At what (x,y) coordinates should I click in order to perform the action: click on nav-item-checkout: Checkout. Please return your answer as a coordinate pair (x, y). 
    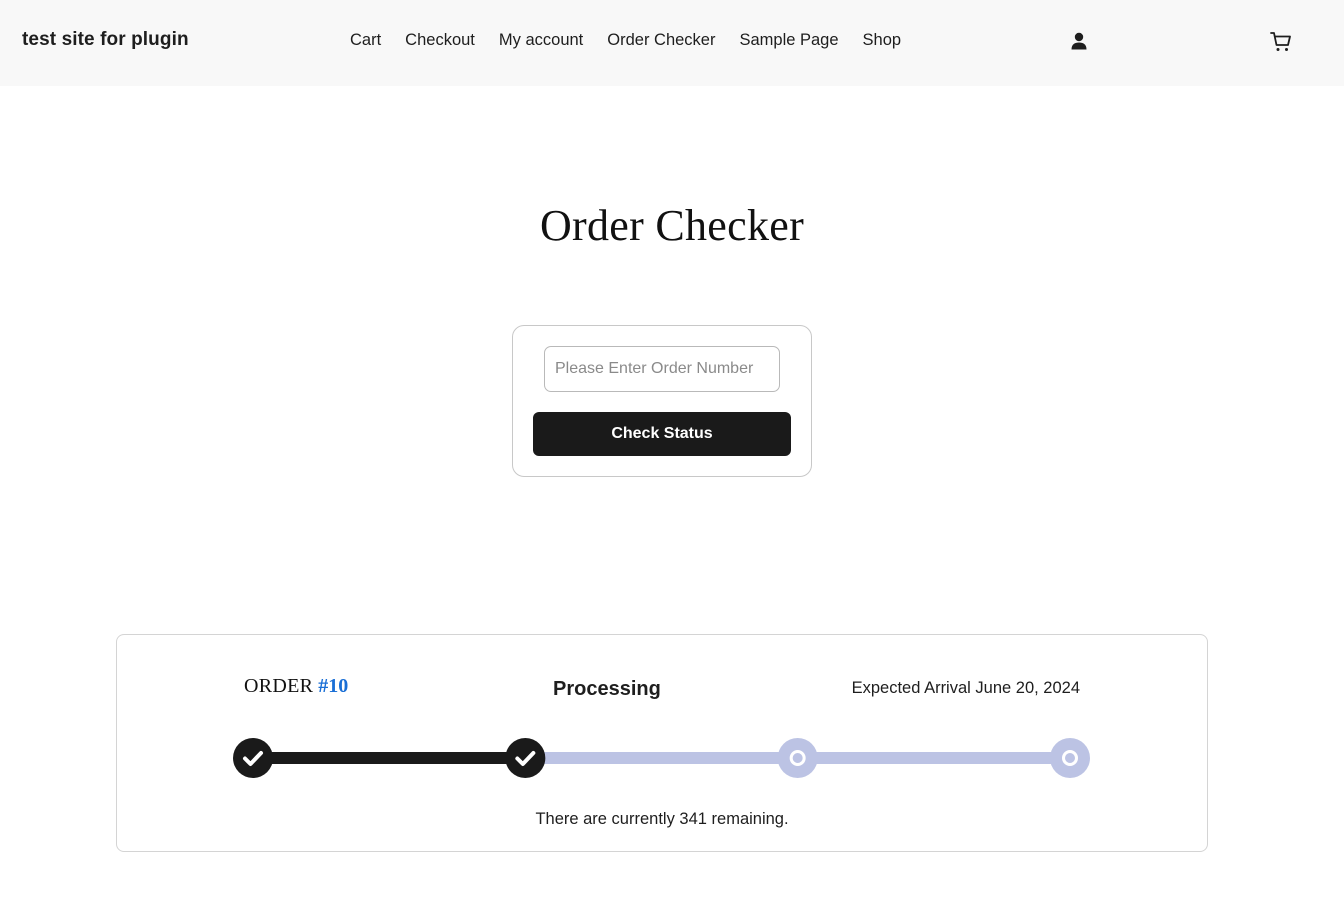
    Looking at the image, I should click on (440, 40).